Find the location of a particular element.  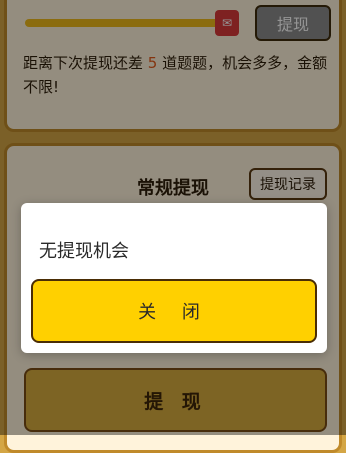

close-button: 关 闭 is located at coordinates (174, 311).